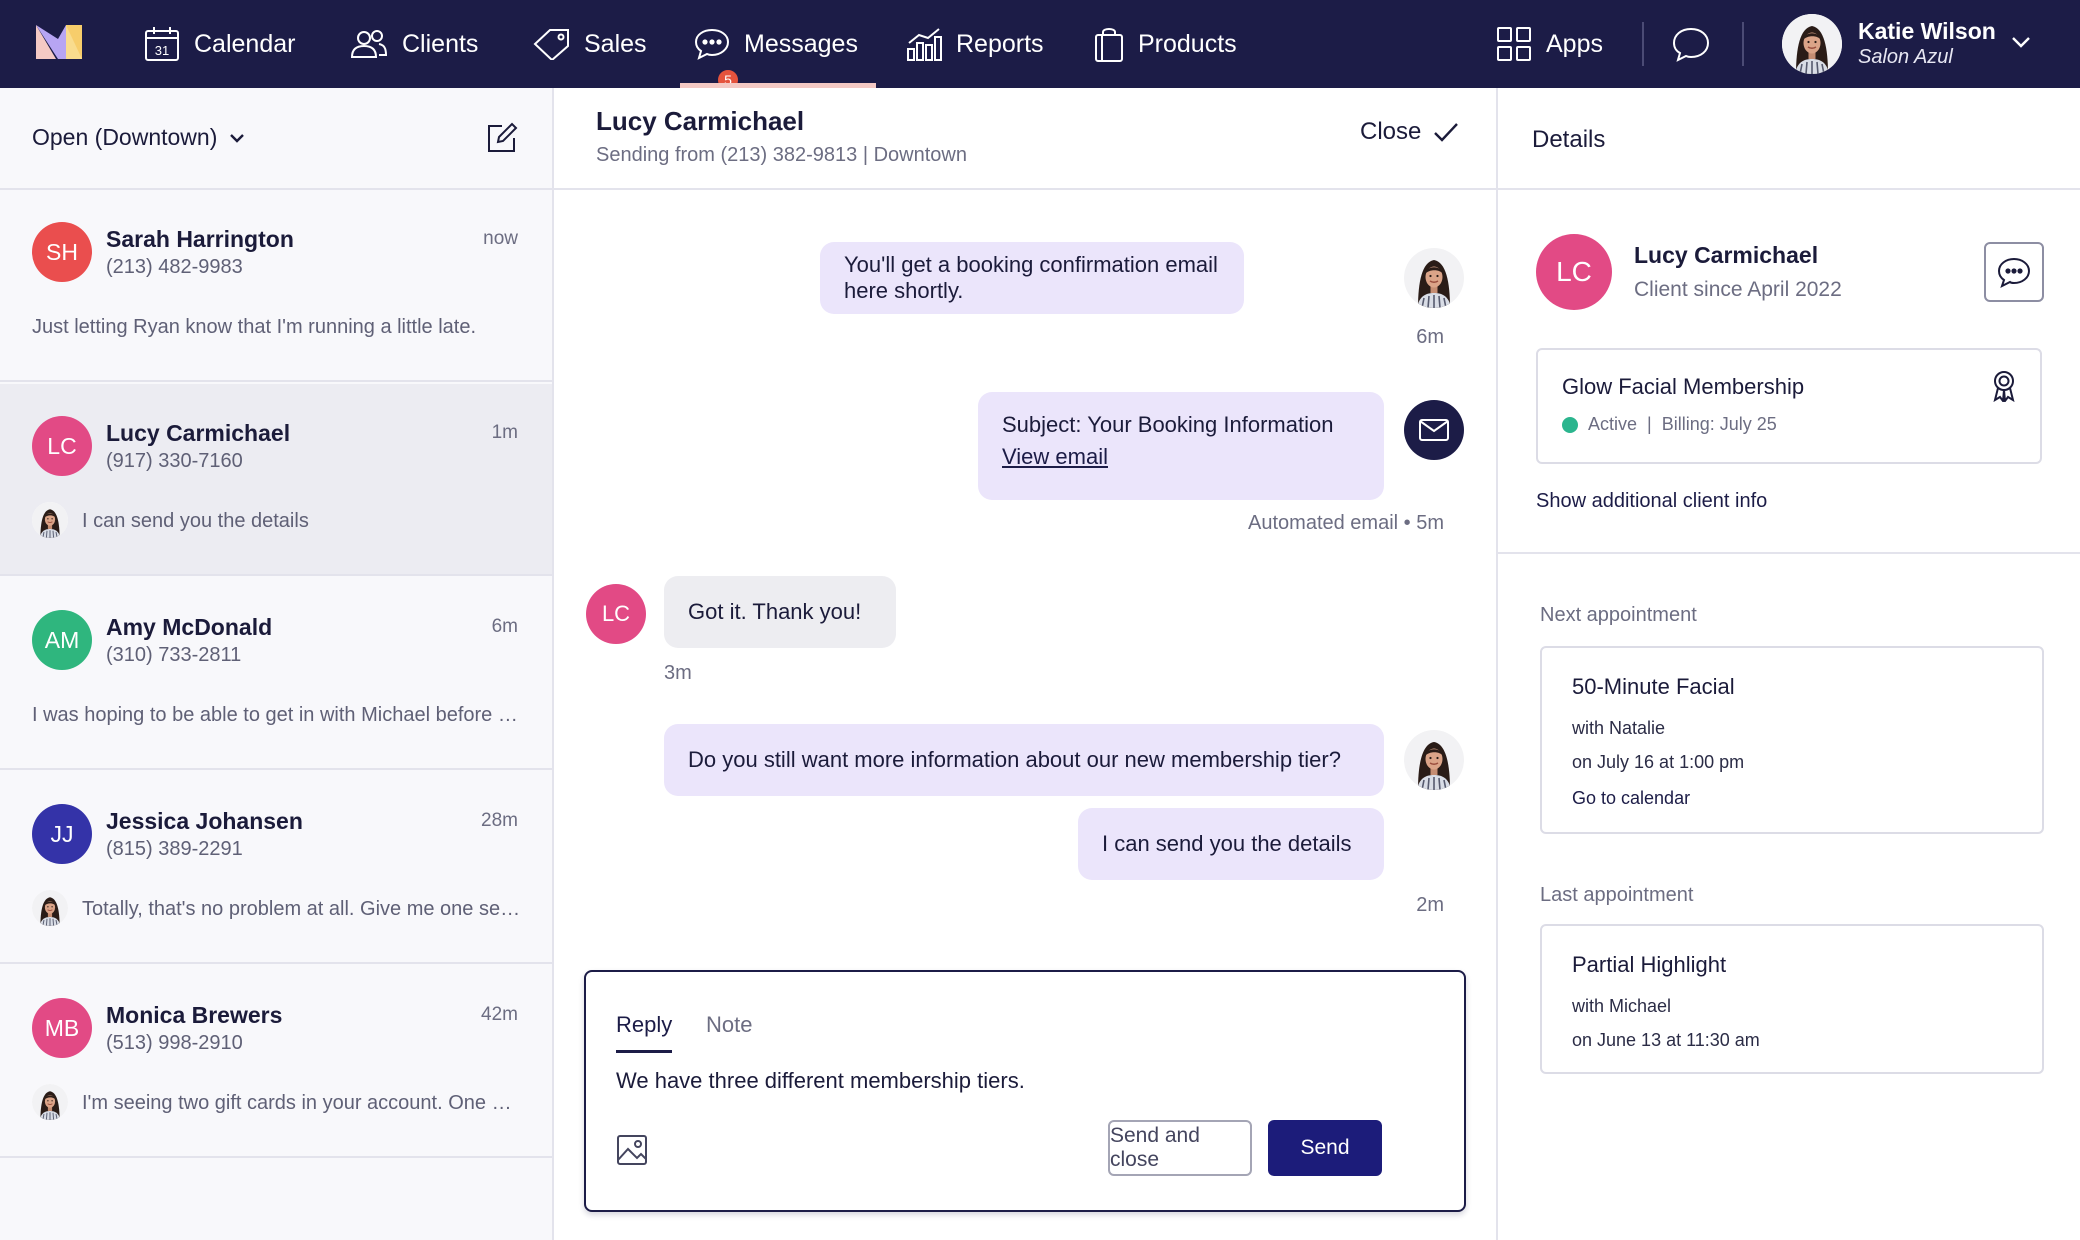  What do you see at coordinates (1738, 290) in the screenshot?
I see `client-since: Client since April 2022` at bounding box center [1738, 290].